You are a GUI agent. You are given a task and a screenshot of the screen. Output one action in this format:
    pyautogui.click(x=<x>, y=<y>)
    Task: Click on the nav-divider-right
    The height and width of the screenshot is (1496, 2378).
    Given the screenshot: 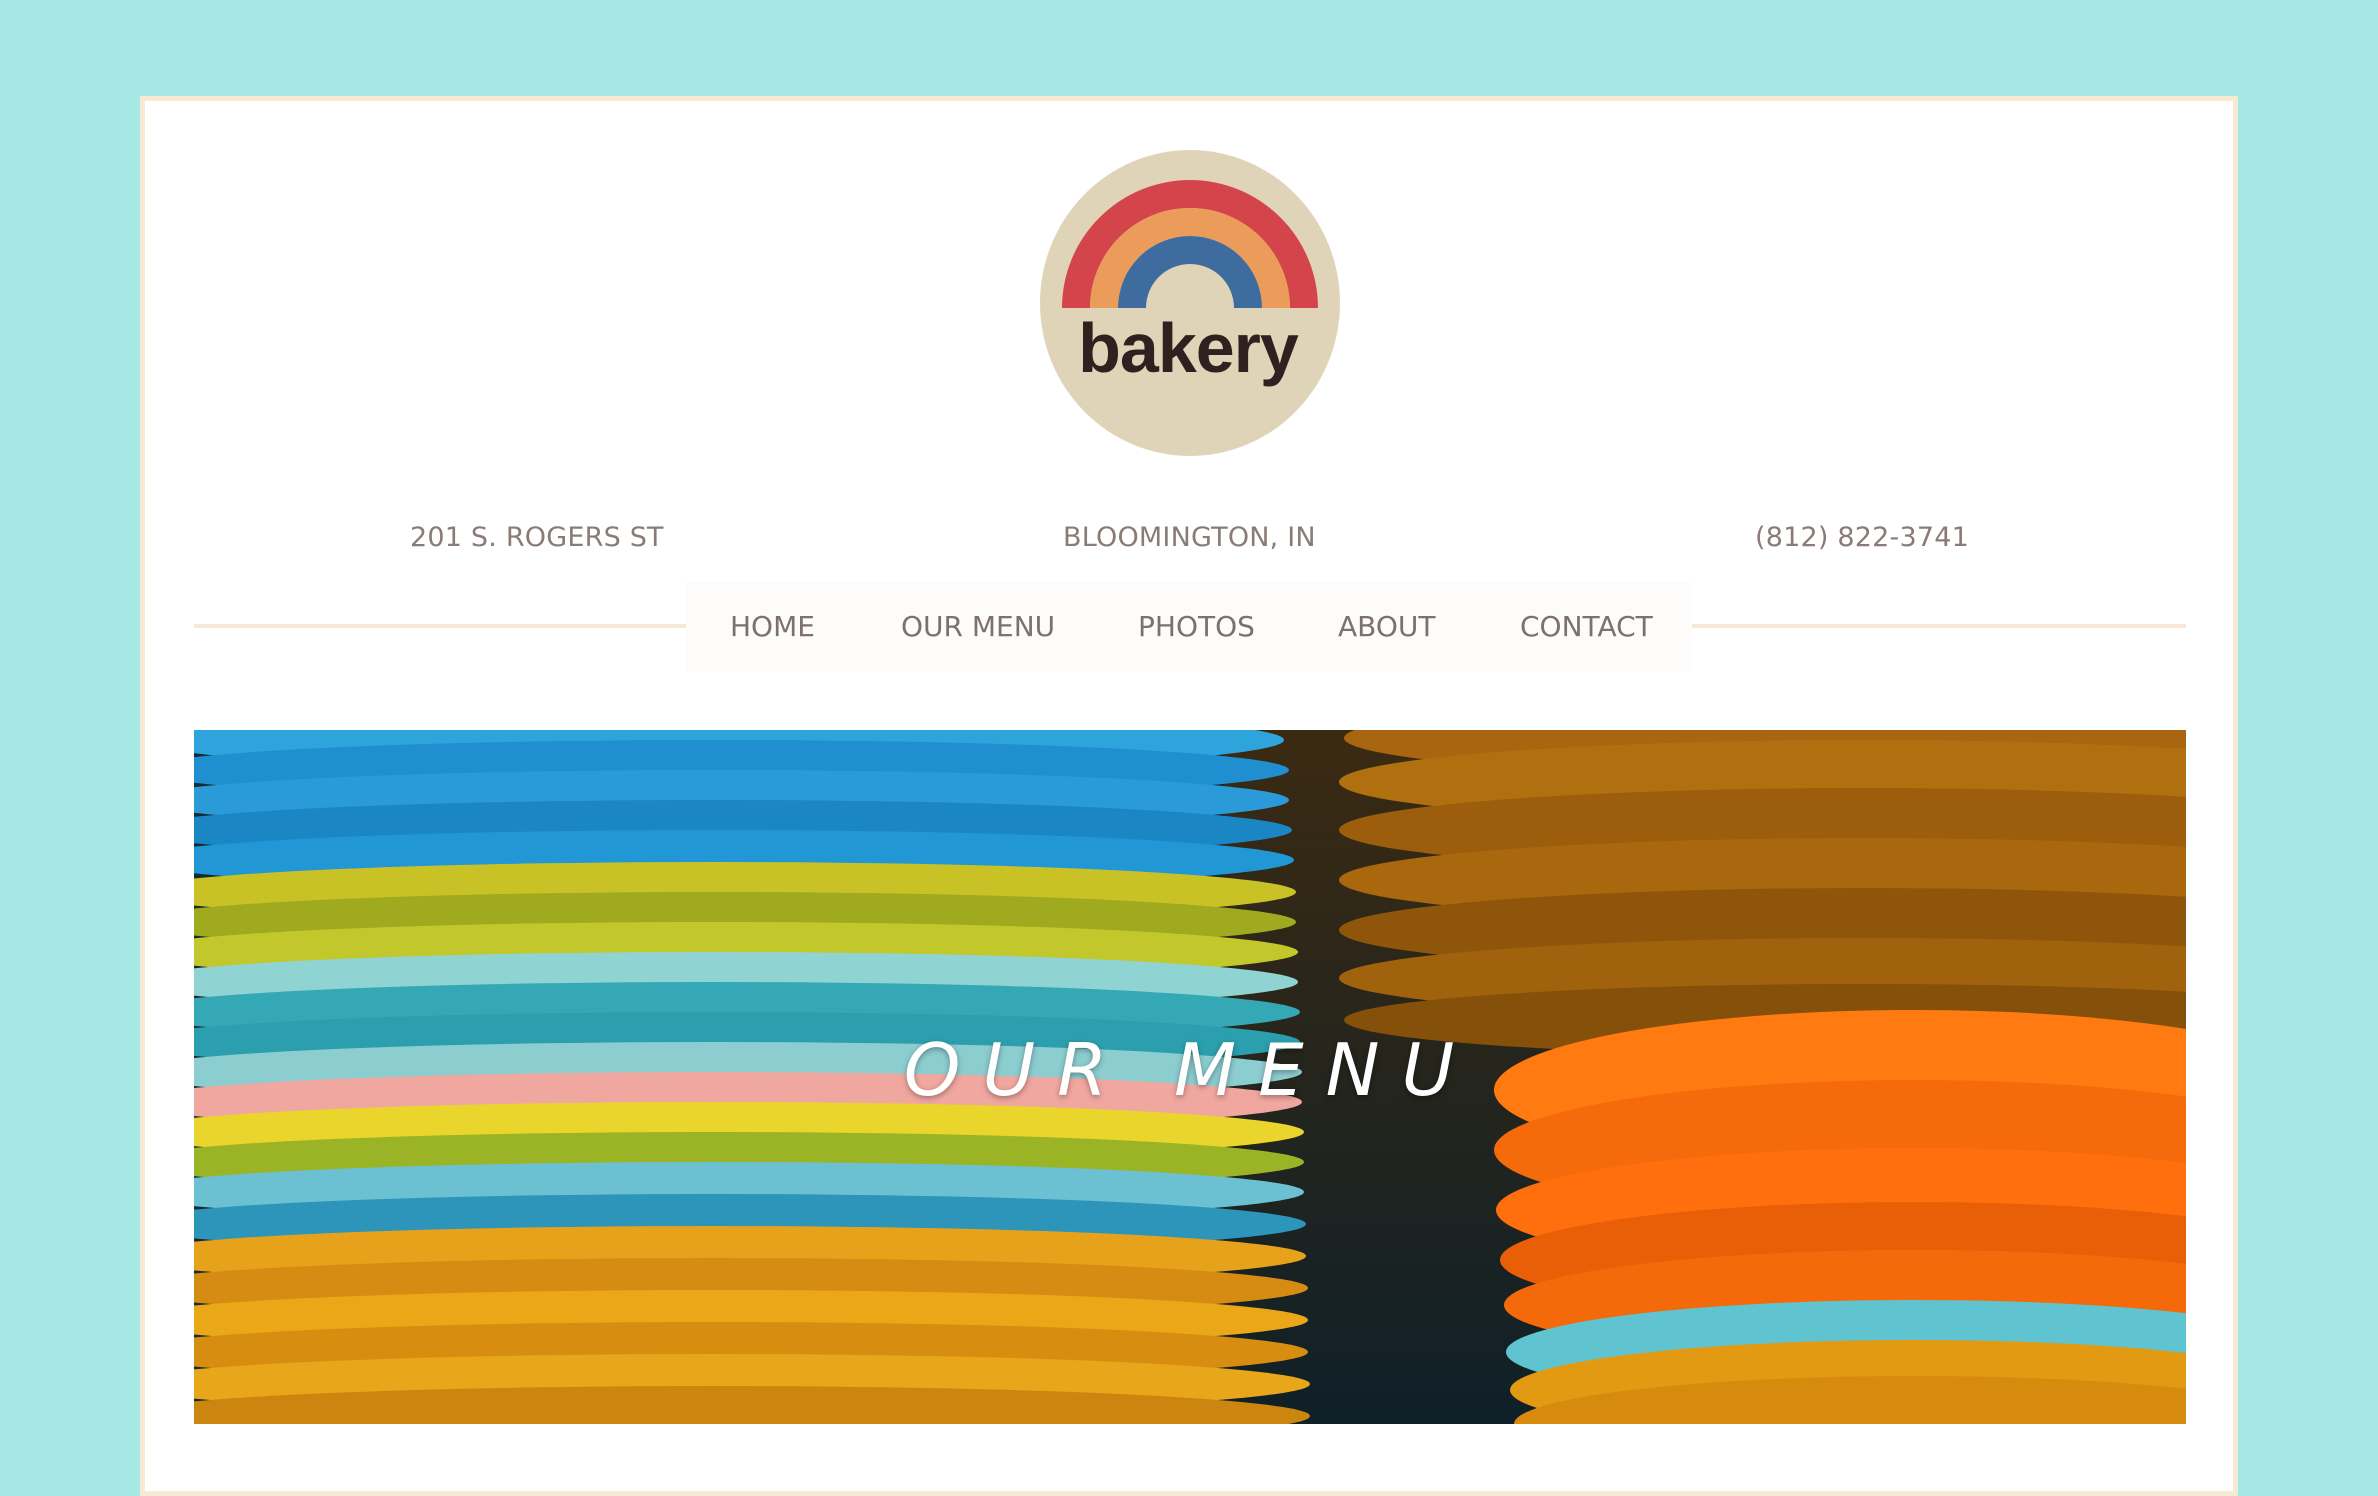 What is the action you would take?
    pyautogui.click(x=1939, y=626)
    